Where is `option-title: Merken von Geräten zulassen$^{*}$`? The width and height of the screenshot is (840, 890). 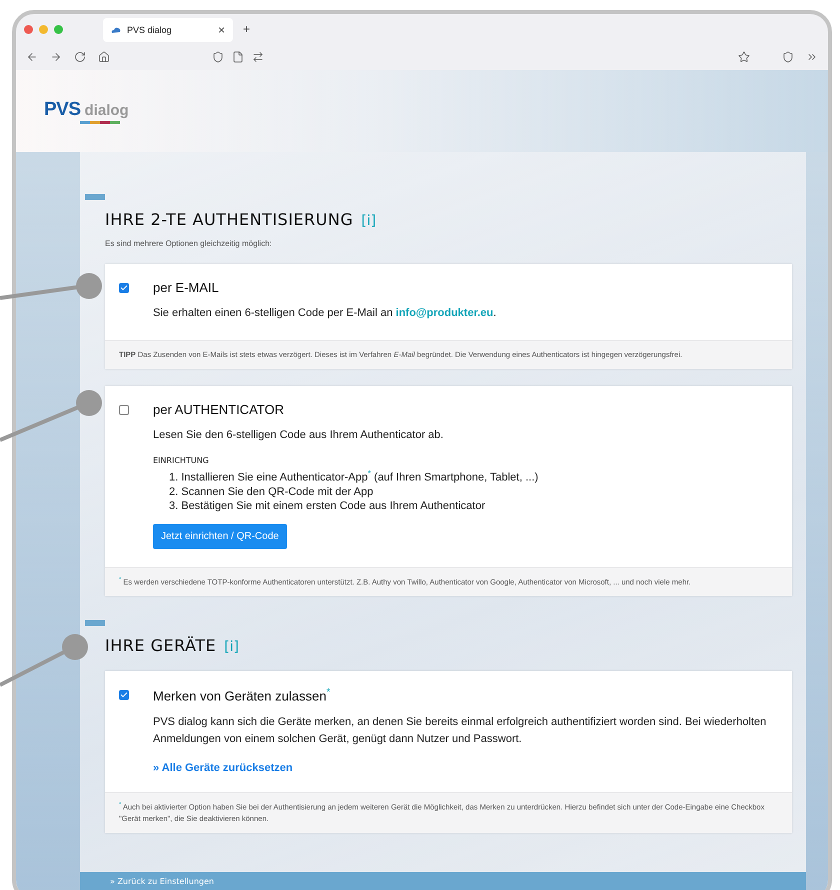
option-title: Merken von Geräten zulassen$^{*}$ is located at coordinates (242, 695).